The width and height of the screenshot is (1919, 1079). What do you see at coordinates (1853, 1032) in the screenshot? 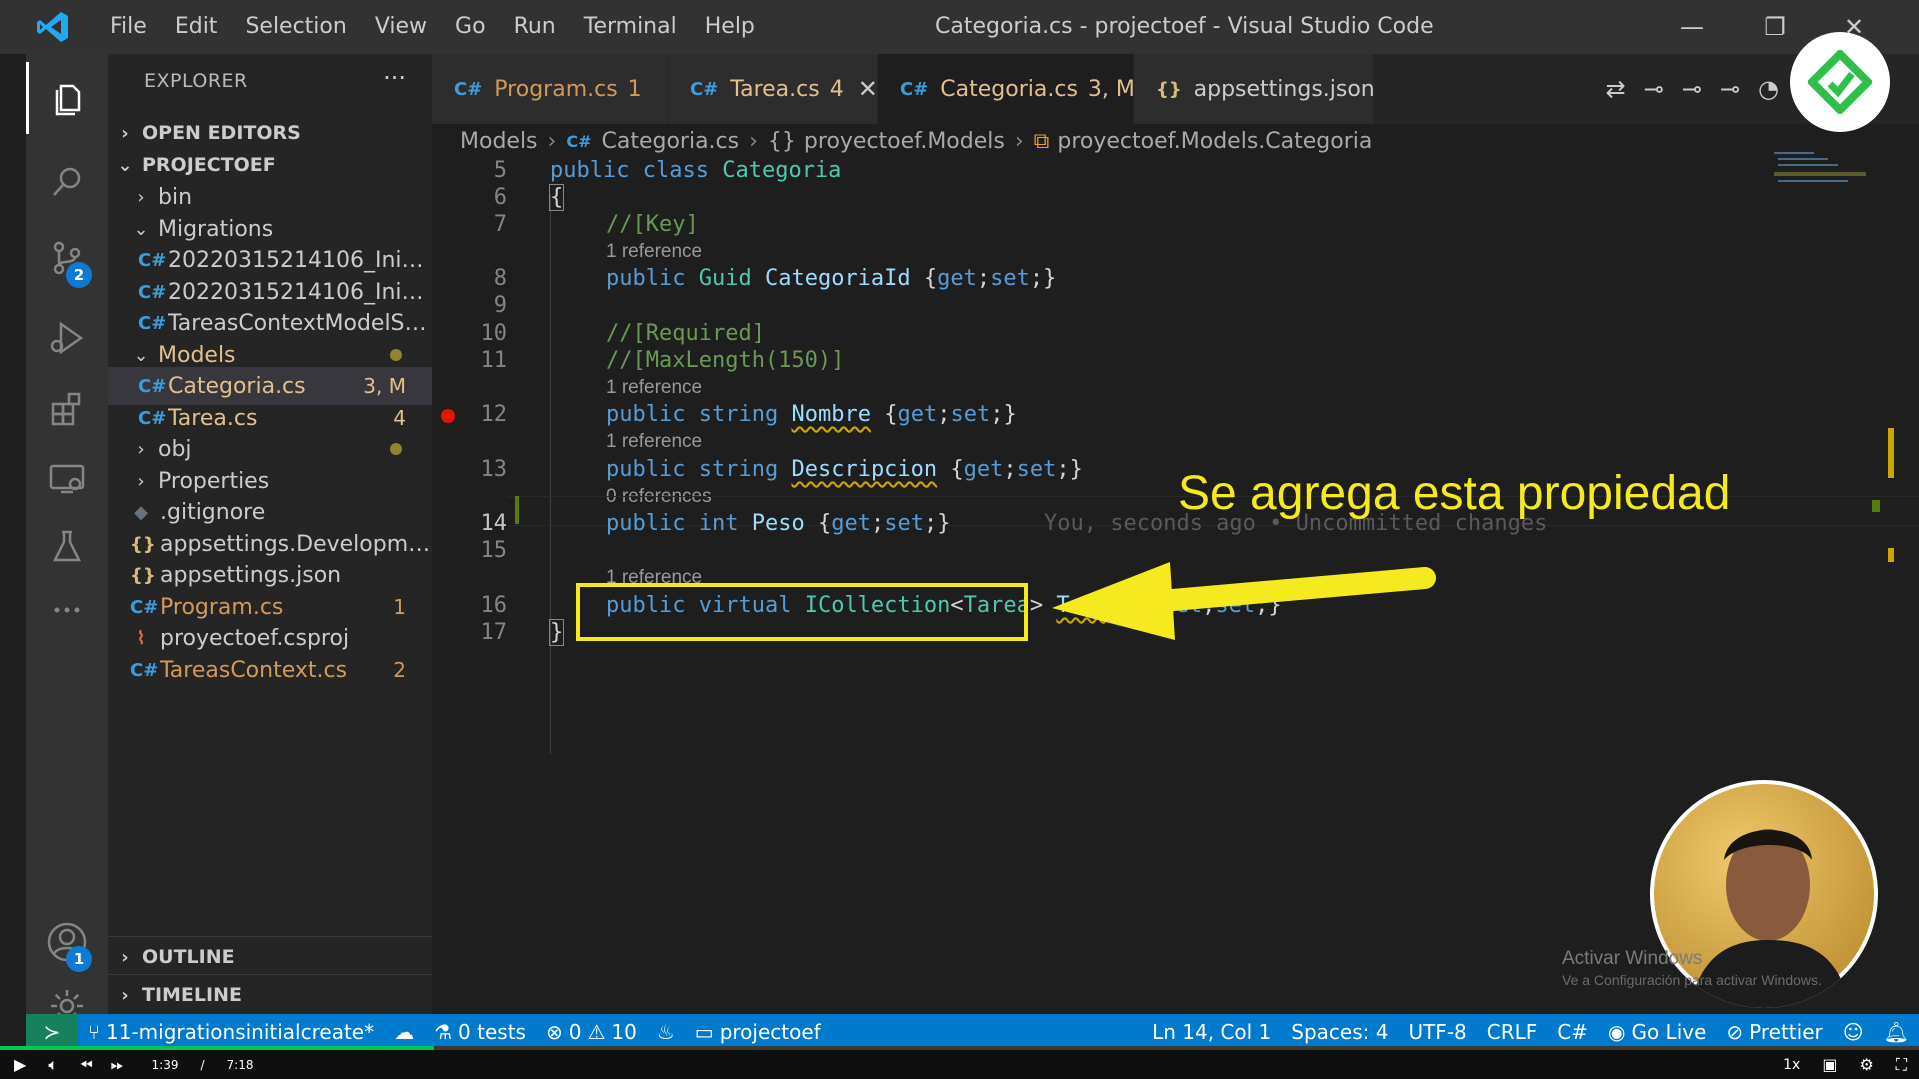
I see `feedback-icon: ☺` at bounding box center [1853, 1032].